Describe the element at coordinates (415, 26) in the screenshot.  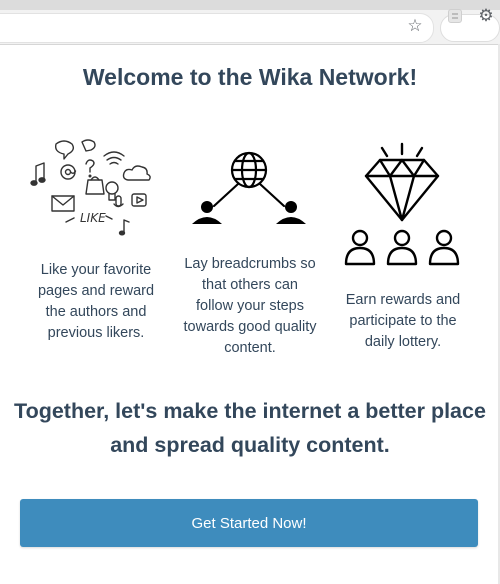
I see `star-icon: ☆` at that location.